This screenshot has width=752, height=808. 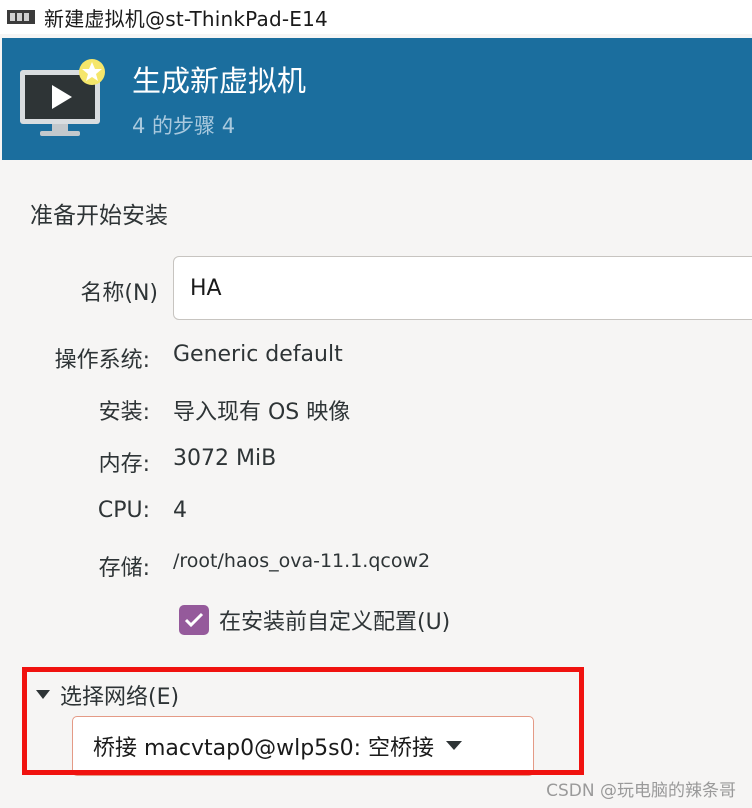 What do you see at coordinates (123, 510) in the screenshot?
I see `cpu-label: CPU:` at bounding box center [123, 510].